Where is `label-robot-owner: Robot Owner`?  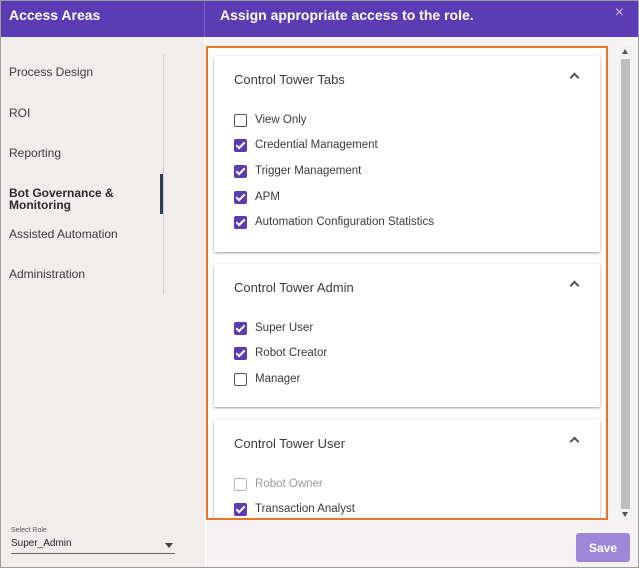
label-robot-owner: Robot Owner is located at coordinates (289, 484).